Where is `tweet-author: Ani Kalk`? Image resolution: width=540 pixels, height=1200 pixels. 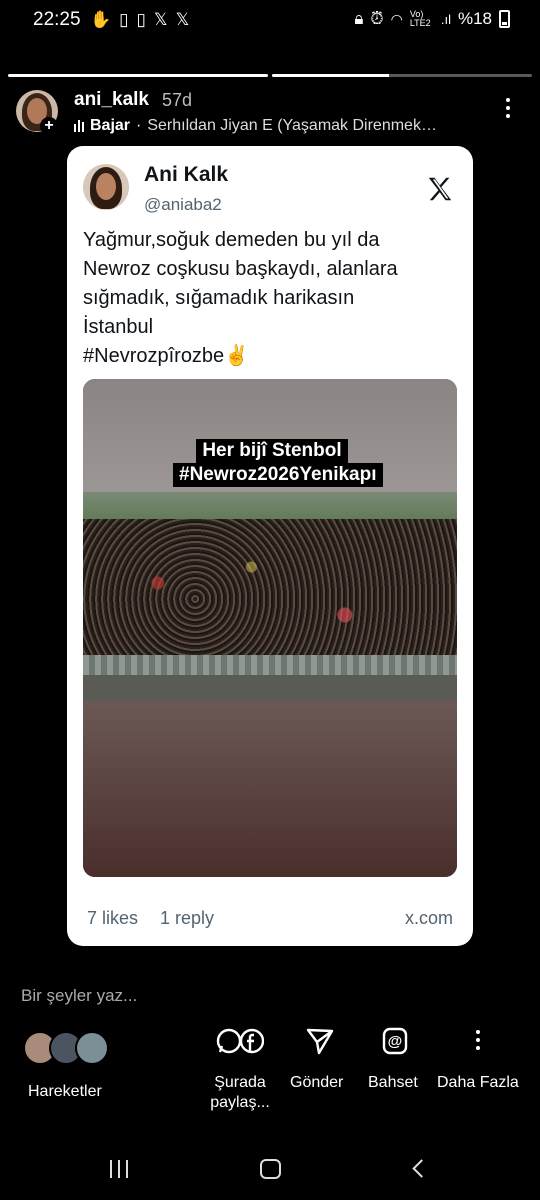
tweet-author: Ani Kalk is located at coordinates (186, 174).